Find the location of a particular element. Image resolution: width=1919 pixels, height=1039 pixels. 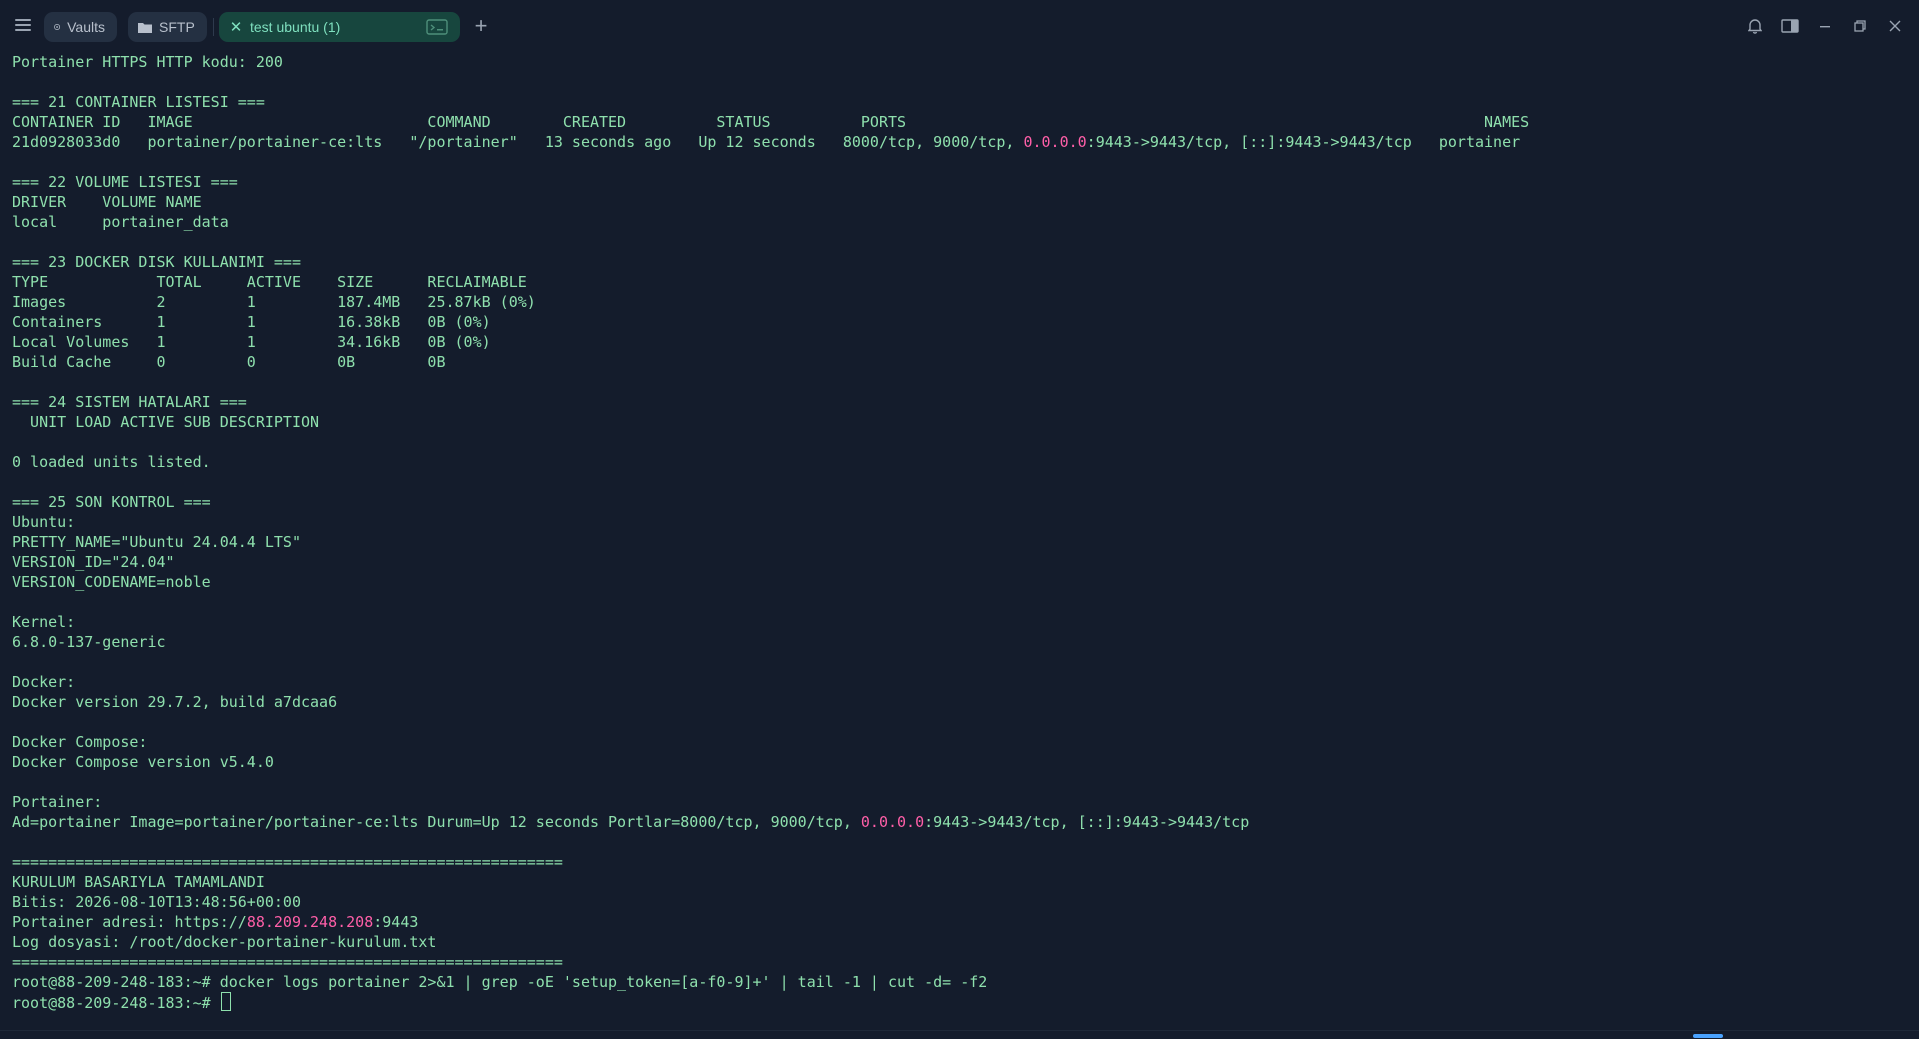

terminal-text: 6.8.0-137-generic is located at coordinates (89, 642).